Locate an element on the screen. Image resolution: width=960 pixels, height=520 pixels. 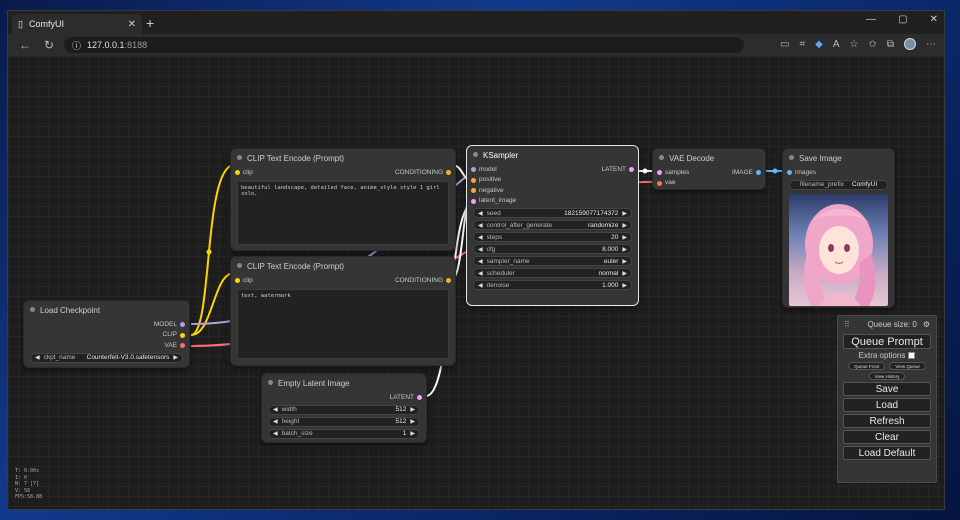
queue-front-button: Queue Front is located at coordinates (867, 366).